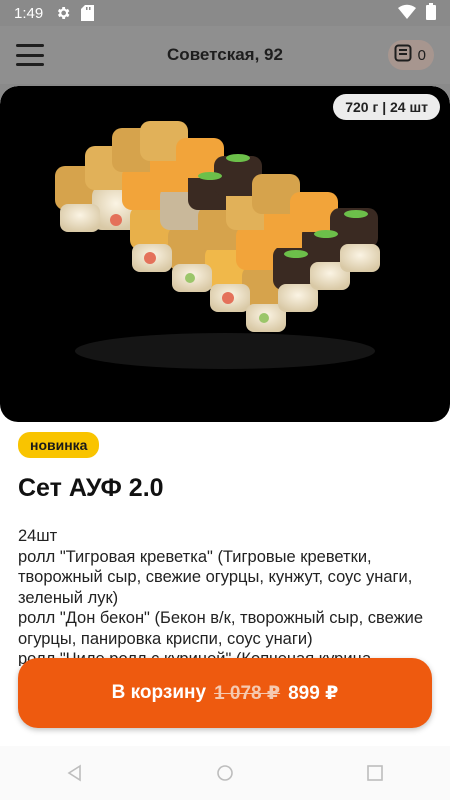 This screenshot has width=450, height=800. I want to click on cart-button: 0, so click(410, 55).